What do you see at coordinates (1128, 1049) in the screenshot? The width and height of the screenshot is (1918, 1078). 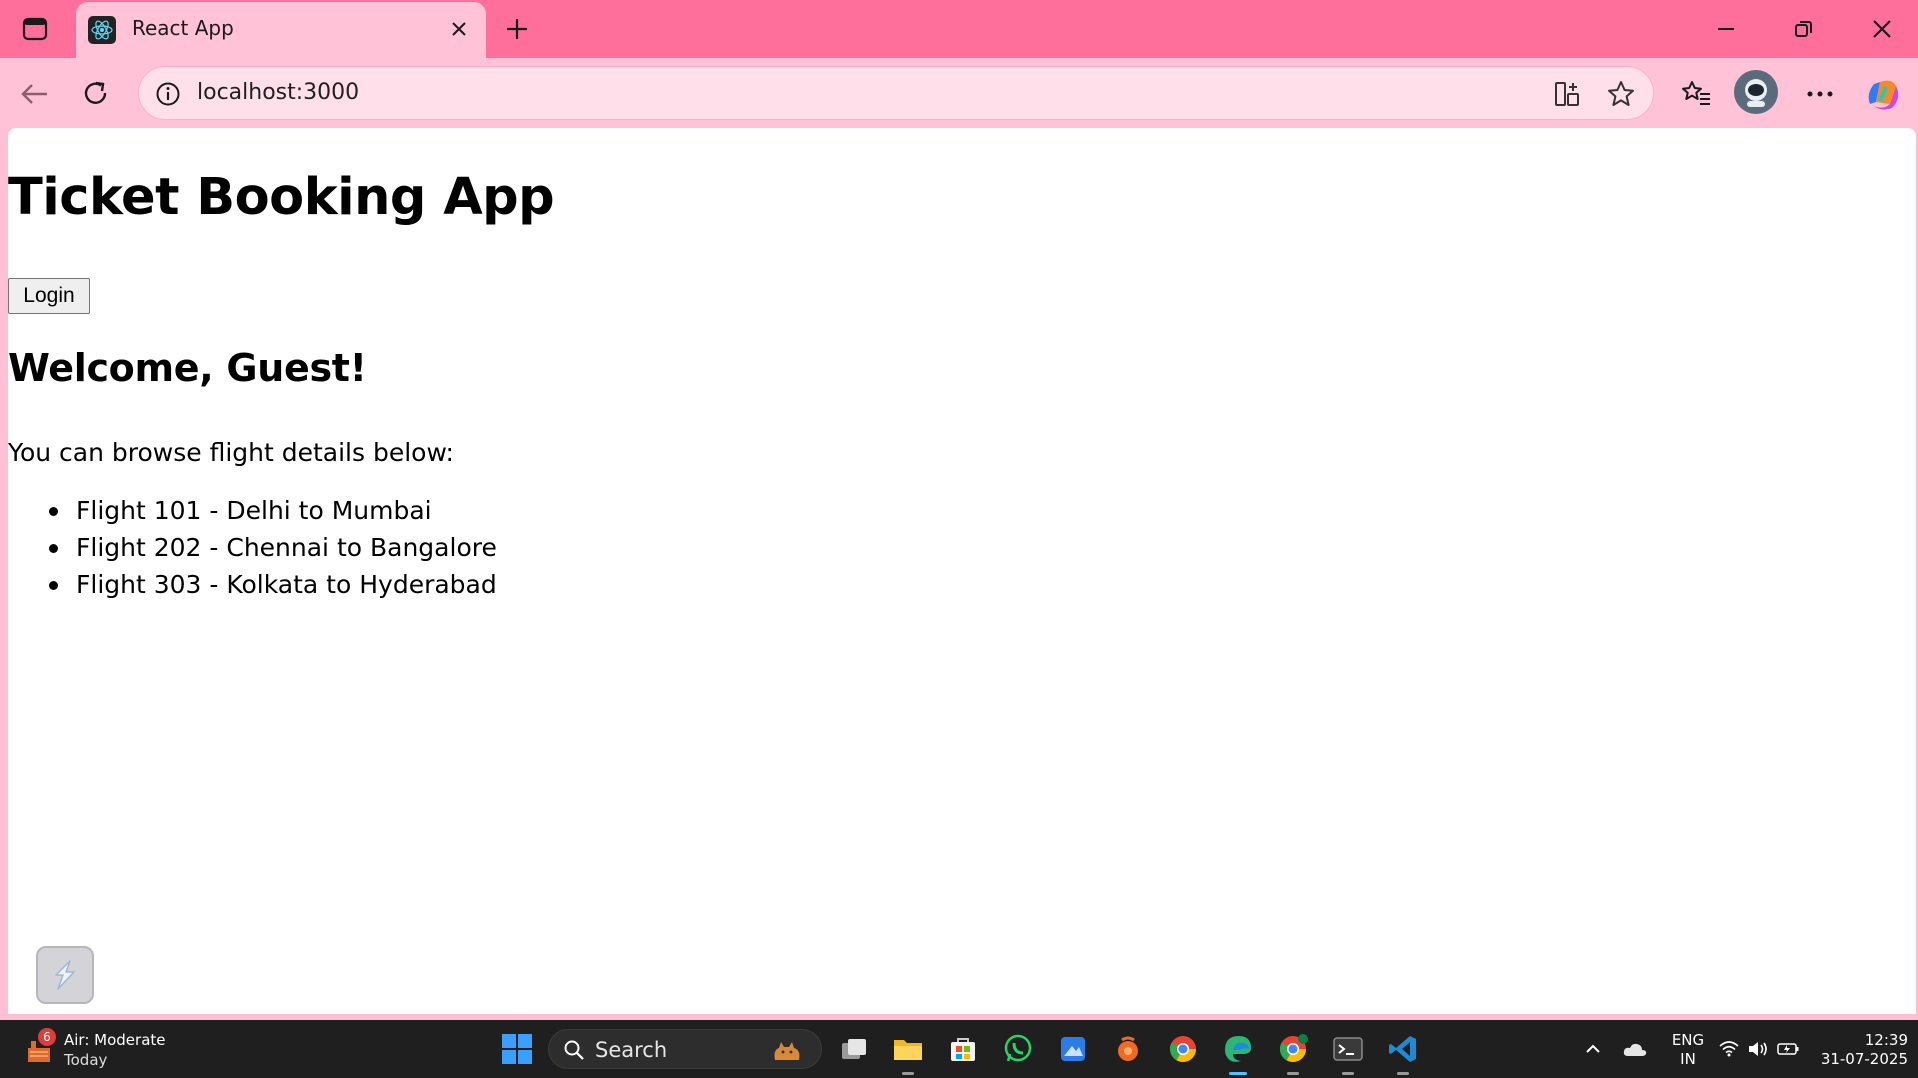 I see `orange-app-icon` at bounding box center [1128, 1049].